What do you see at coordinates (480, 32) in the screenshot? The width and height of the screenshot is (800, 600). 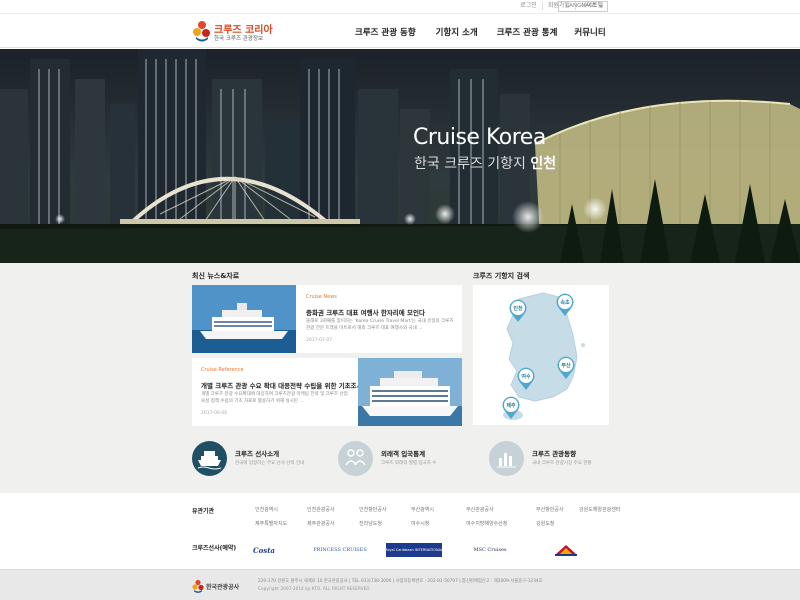 I see `main-nav: 크루즈 관광 동향 기항지 소개 크루즈 관광 통계 커뮤니티` at bounding box center [480, 32].